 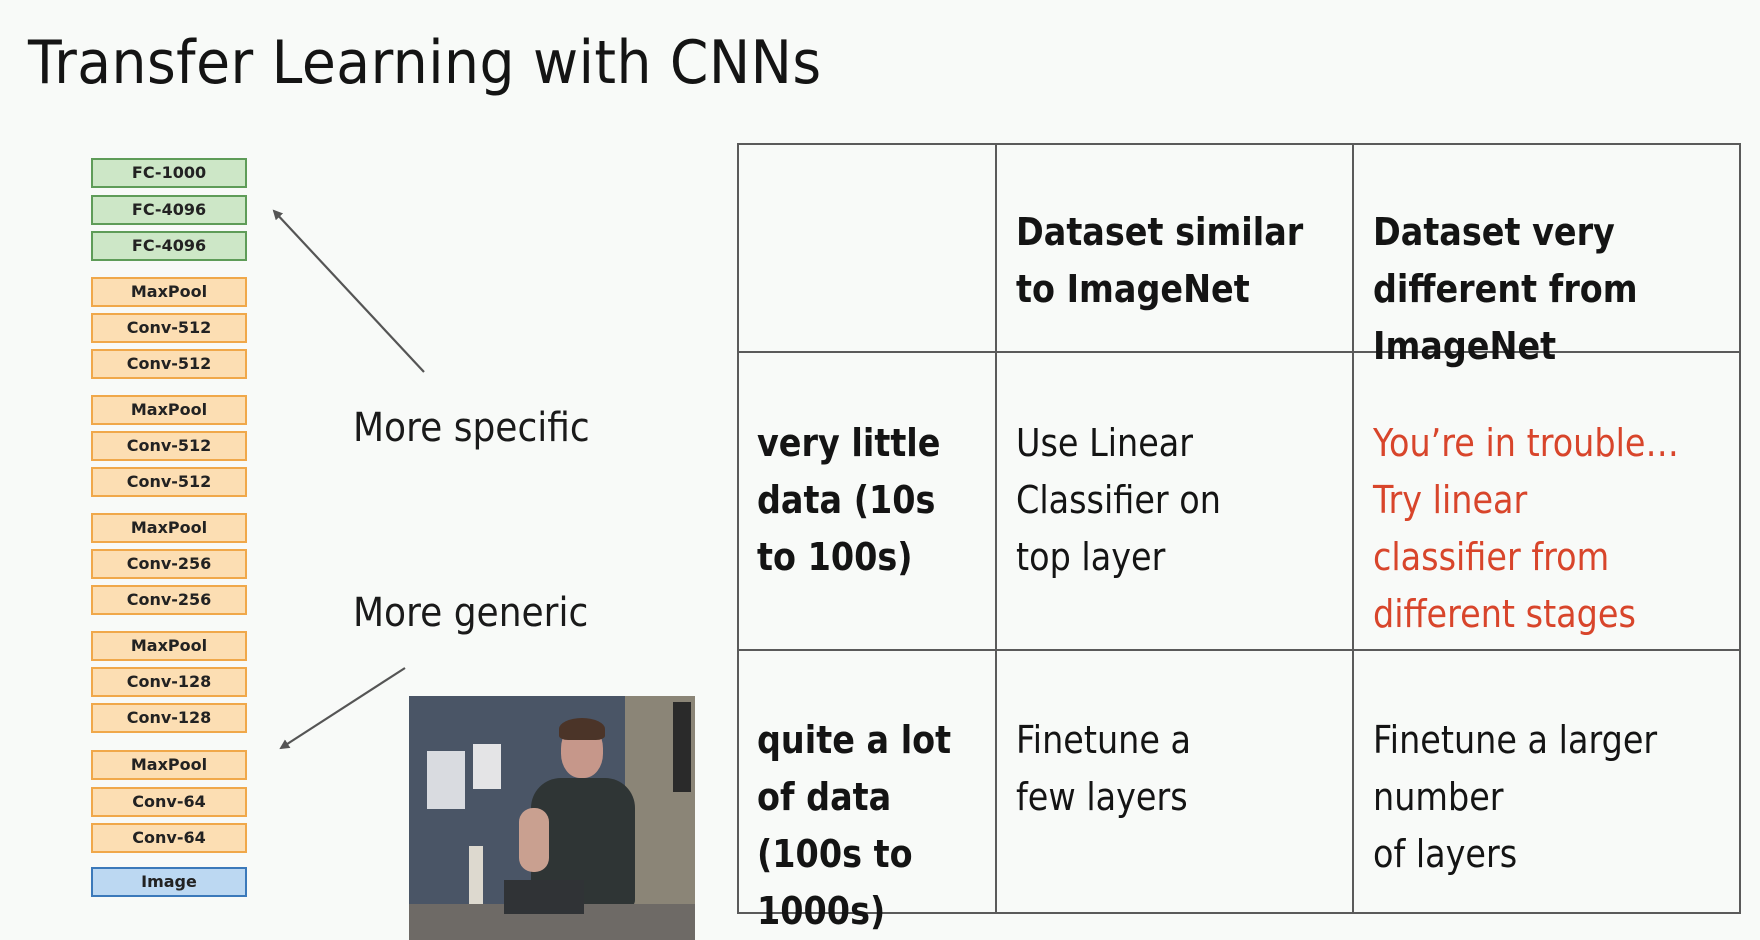 What do you see at coordinates (1104, 768) in the screenshot?
I see `cell-lot-similar-text: Finetune a few layers` at bounding box center [1104, 768].